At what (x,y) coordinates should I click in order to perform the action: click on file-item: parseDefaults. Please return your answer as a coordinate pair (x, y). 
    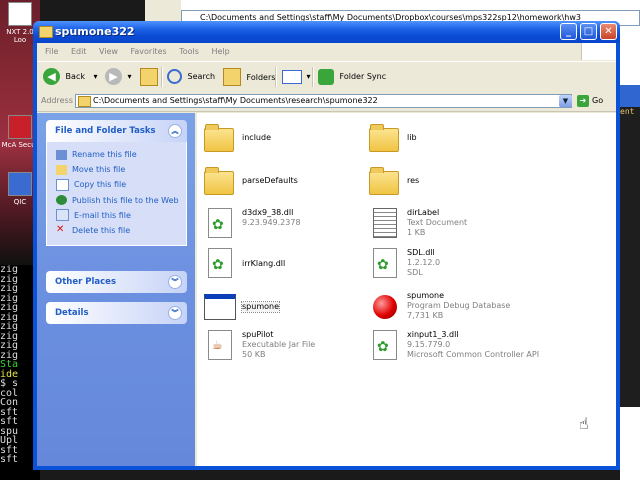
    Looking at the image, I should click on (284, 184).